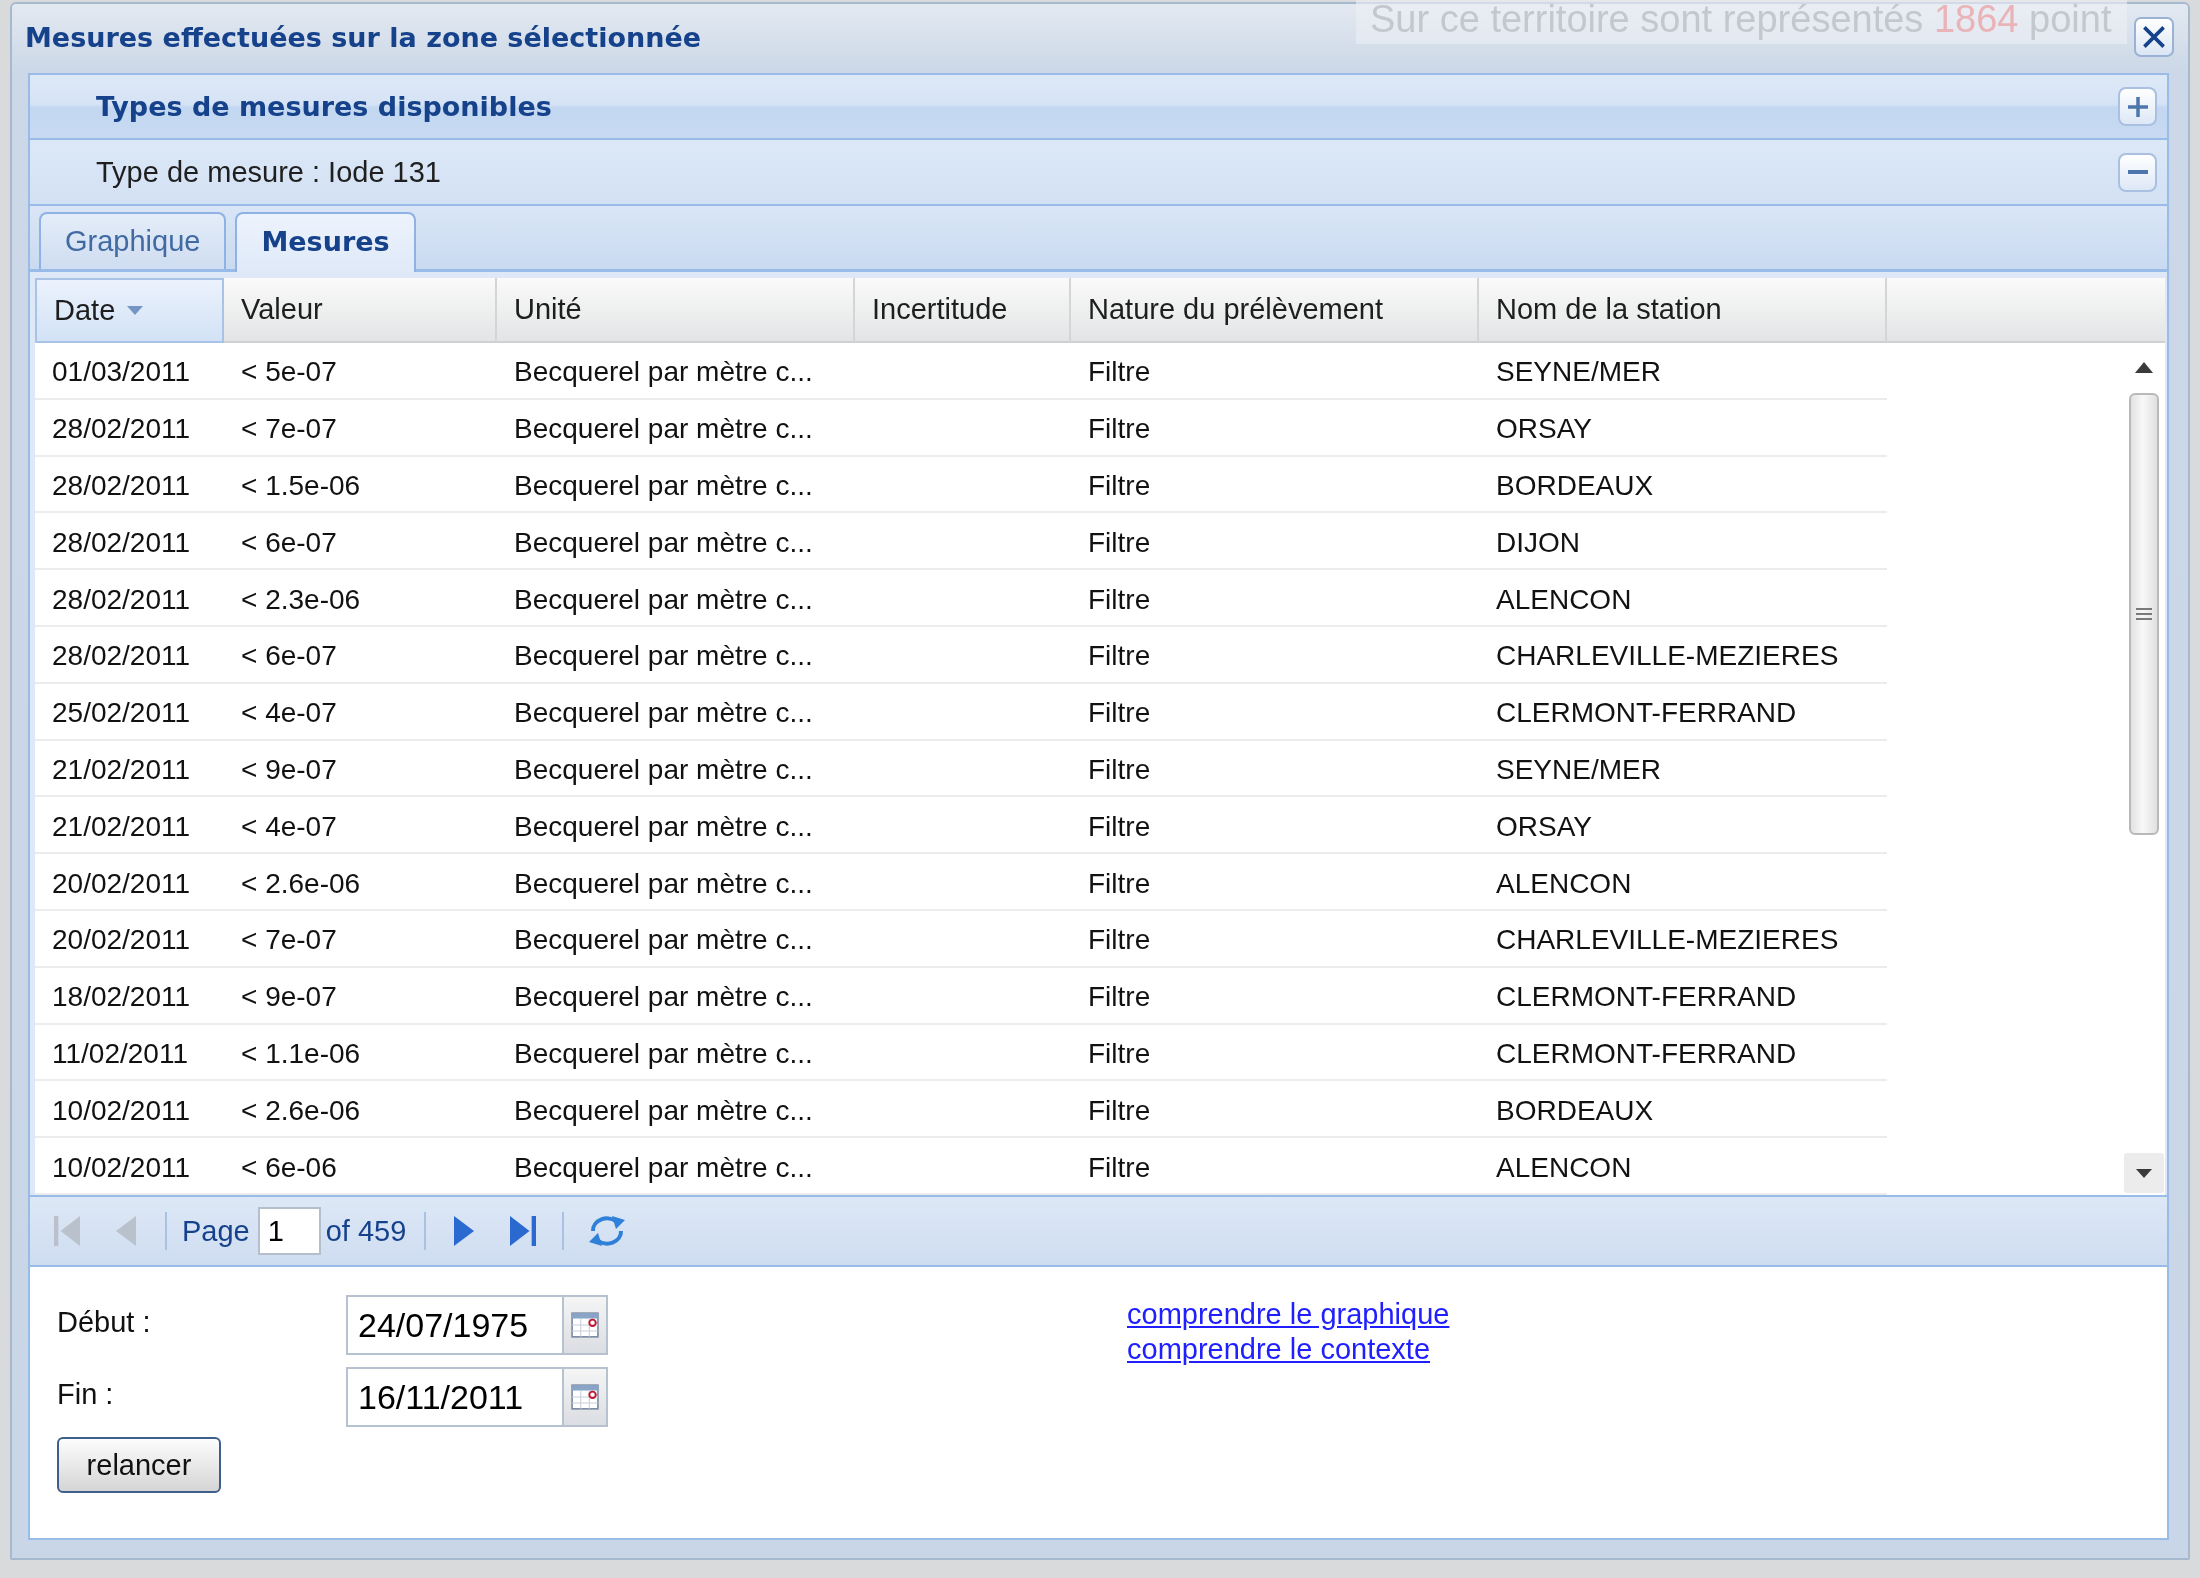 The height and width of the screenshot is (1578, 2200). What do you see at coordinates (2144, 367) in the screenshot?
I see `scroll-up-icon` at bounding box center [2144, 367].